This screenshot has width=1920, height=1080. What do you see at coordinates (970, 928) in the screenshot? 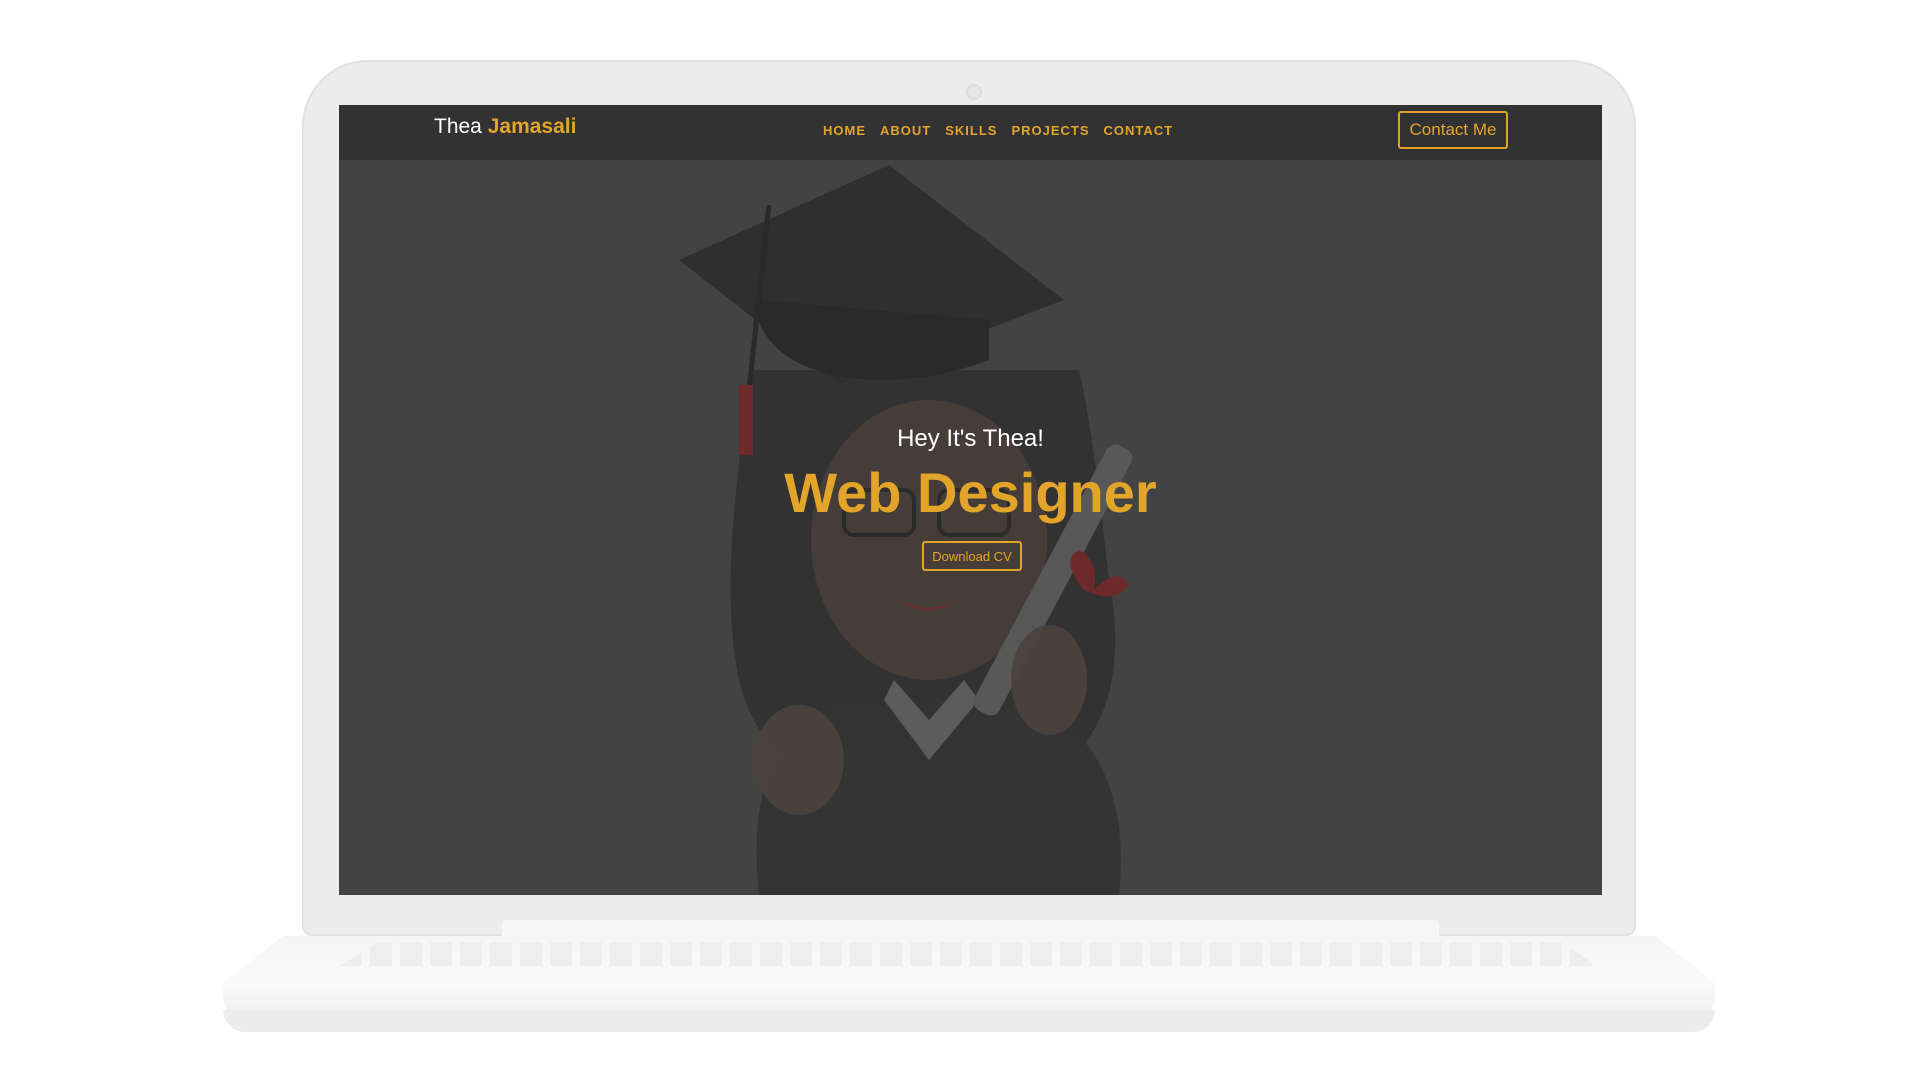
I see `laptop-hinge` at bounding box center [970, 928].